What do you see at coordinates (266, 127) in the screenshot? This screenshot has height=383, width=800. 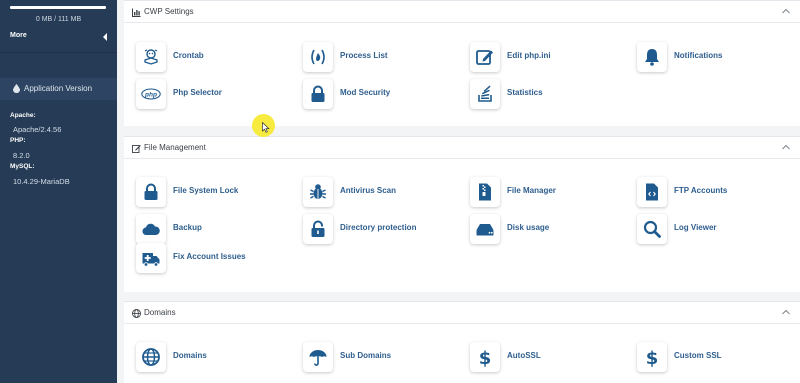 I see `mouse-pointer-icon` at bounding box center [266, 127].